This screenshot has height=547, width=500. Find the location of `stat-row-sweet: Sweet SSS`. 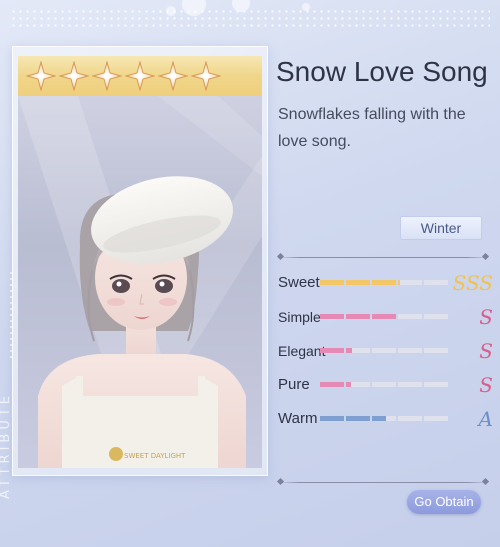

stat-row-sweet: Sweet SSS is located at coordinates (385, 283).